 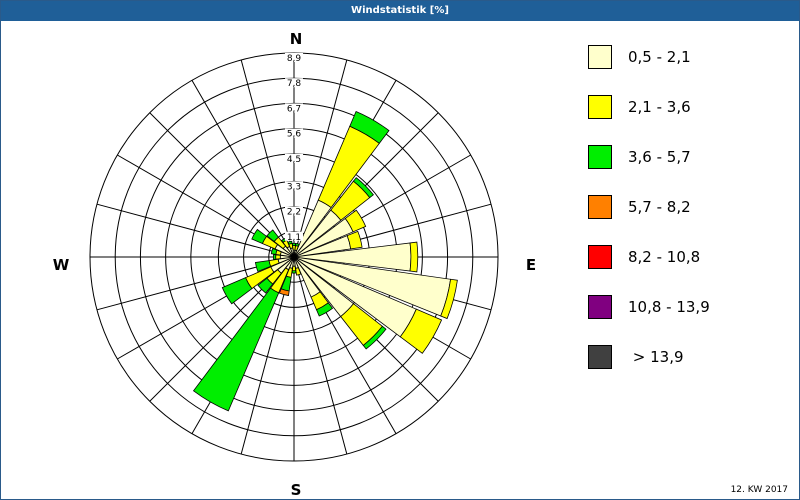 What do you see at coordinates (294, 84) in the screenshot?
I see `ring-label: 7,8` at bounding box center [294, 84].